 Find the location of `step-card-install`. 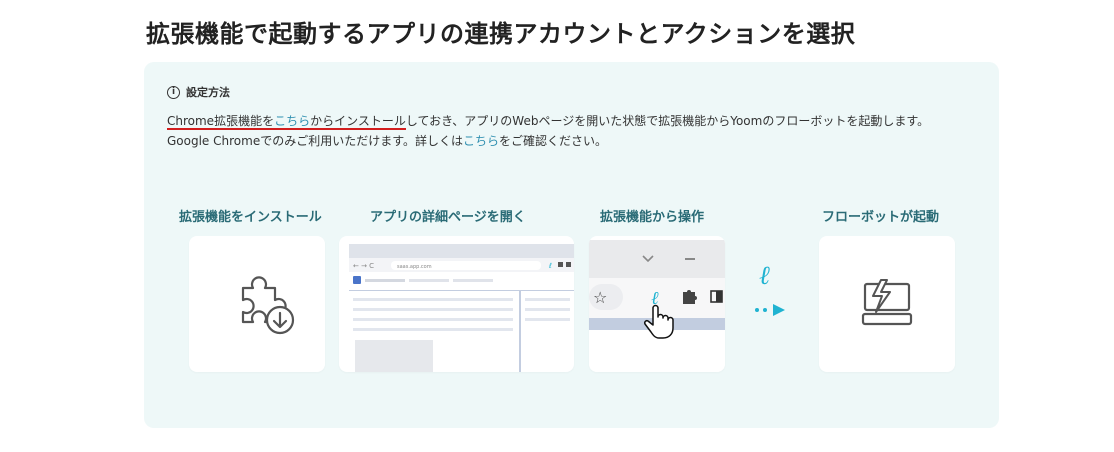

step-card-install is located at coordinates (257, 304).